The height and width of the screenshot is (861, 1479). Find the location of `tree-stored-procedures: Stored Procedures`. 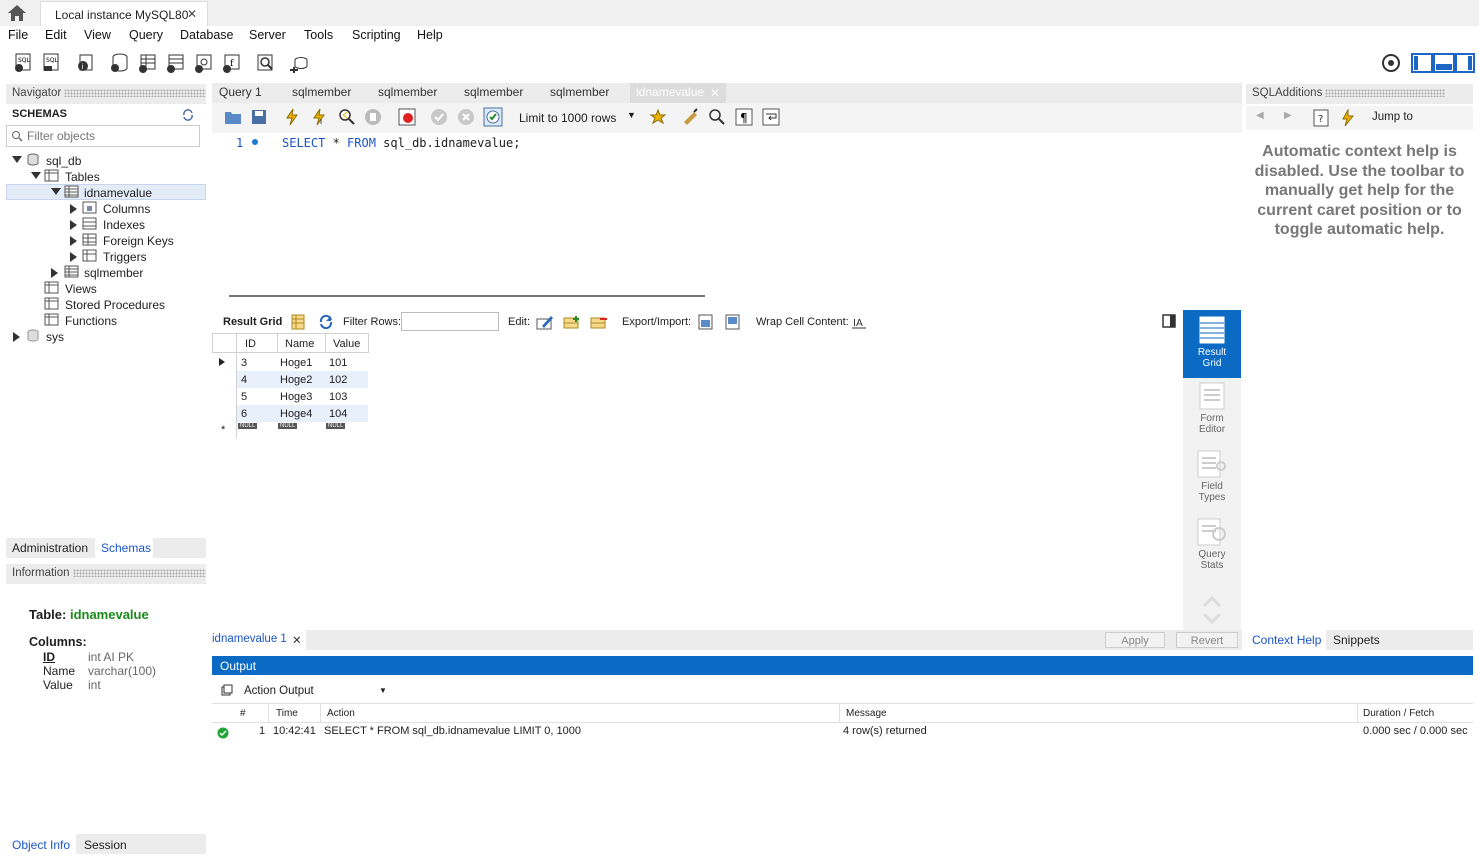

tree-stored-procedures: Stored Procedures is located at coordinates (115, 305).